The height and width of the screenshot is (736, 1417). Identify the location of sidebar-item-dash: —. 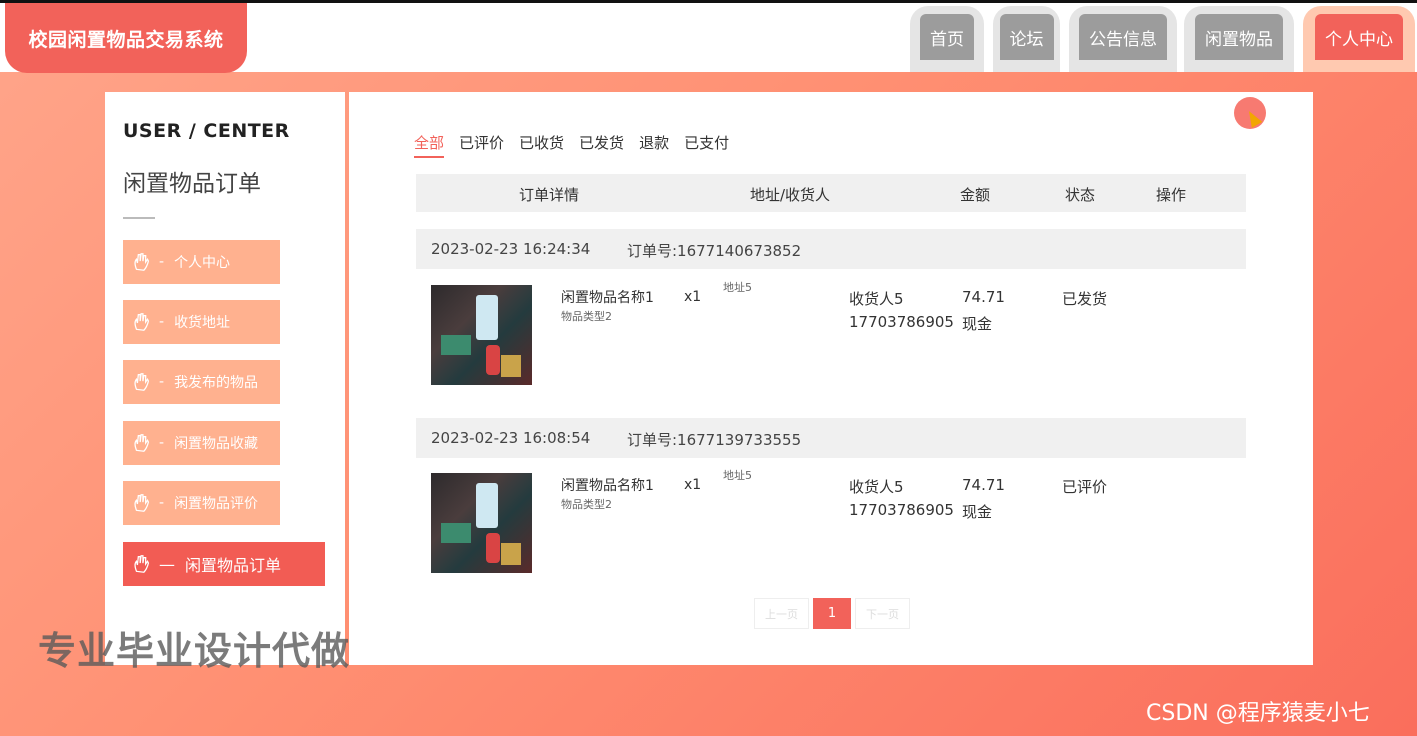
(167, 564).